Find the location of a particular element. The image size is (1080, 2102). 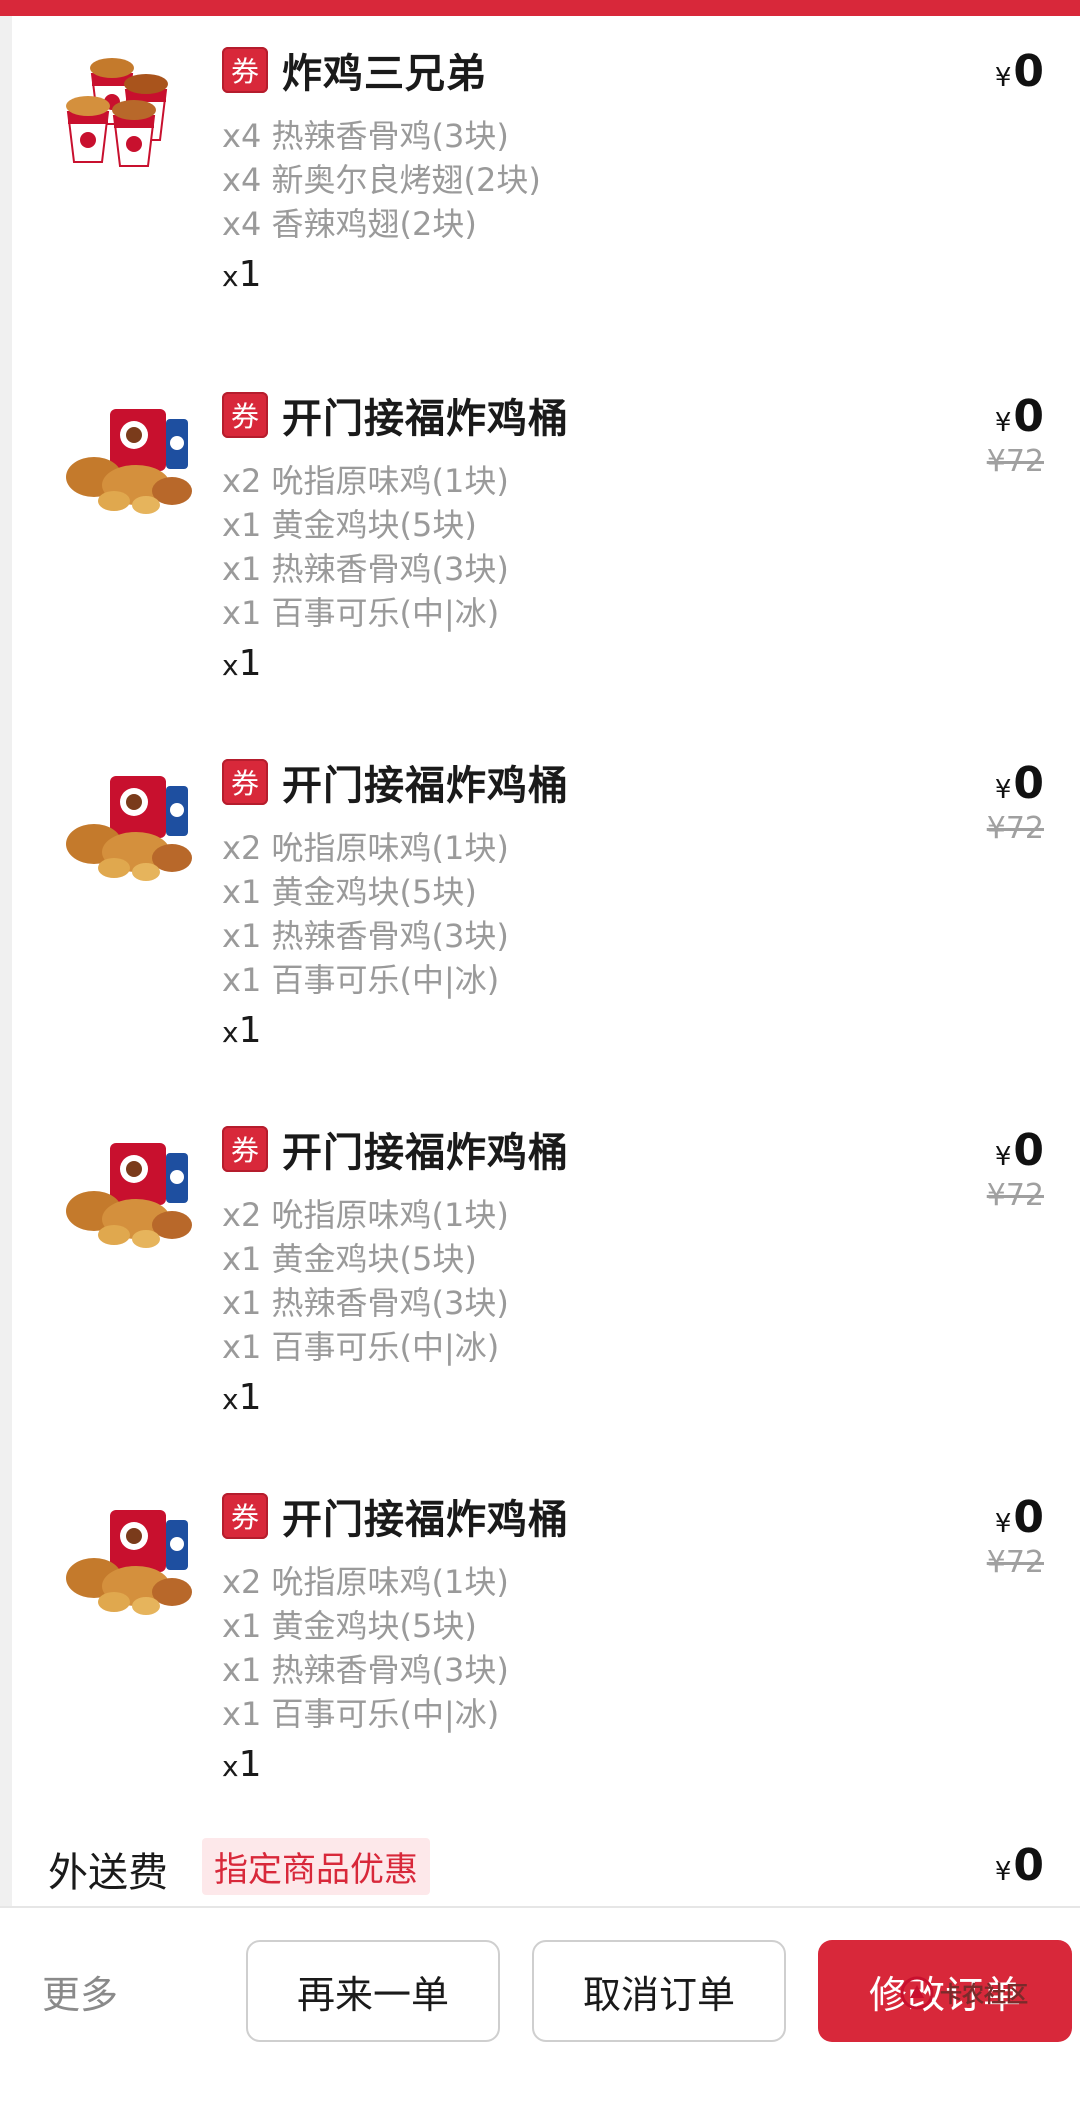

component-line: x4 新奥尔良烤翅(2块) is located at coordinates (381, 180).